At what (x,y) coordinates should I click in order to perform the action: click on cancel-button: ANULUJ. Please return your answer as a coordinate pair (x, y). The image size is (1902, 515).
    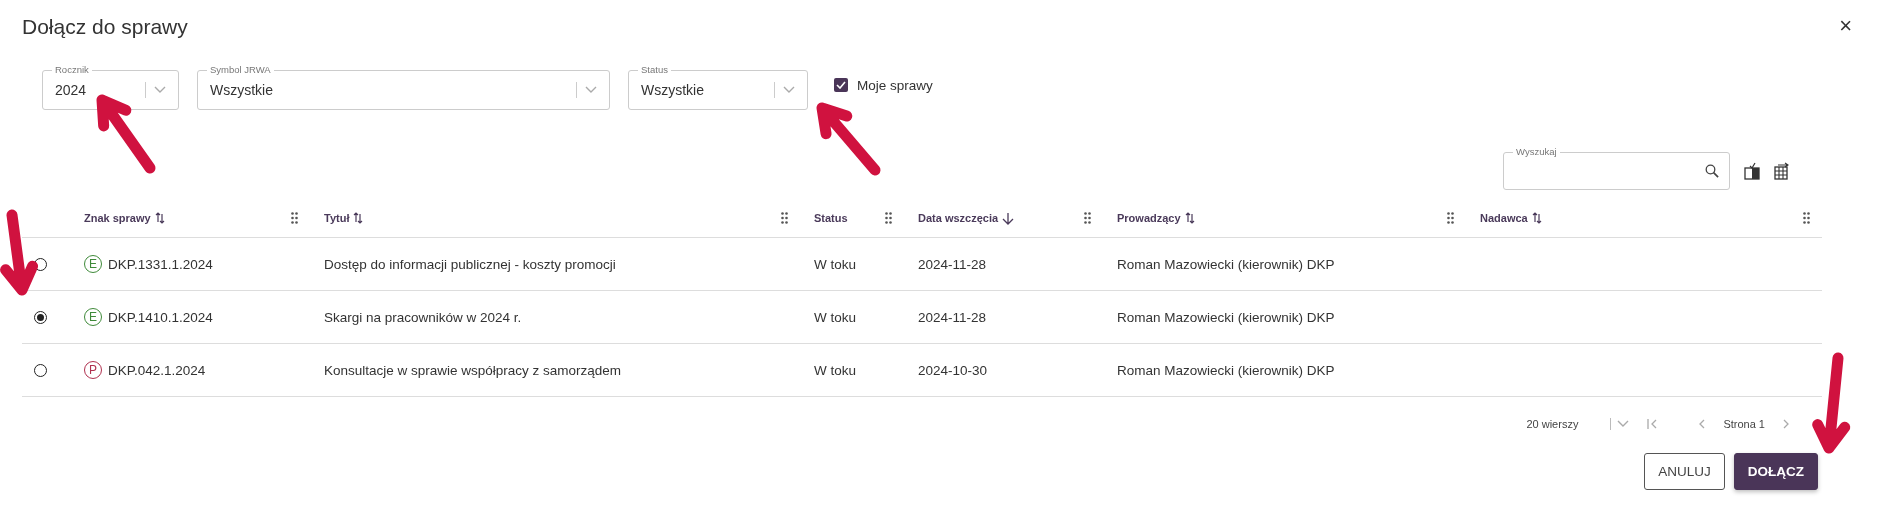
    Looking at the image, I should click on (1684, 471).